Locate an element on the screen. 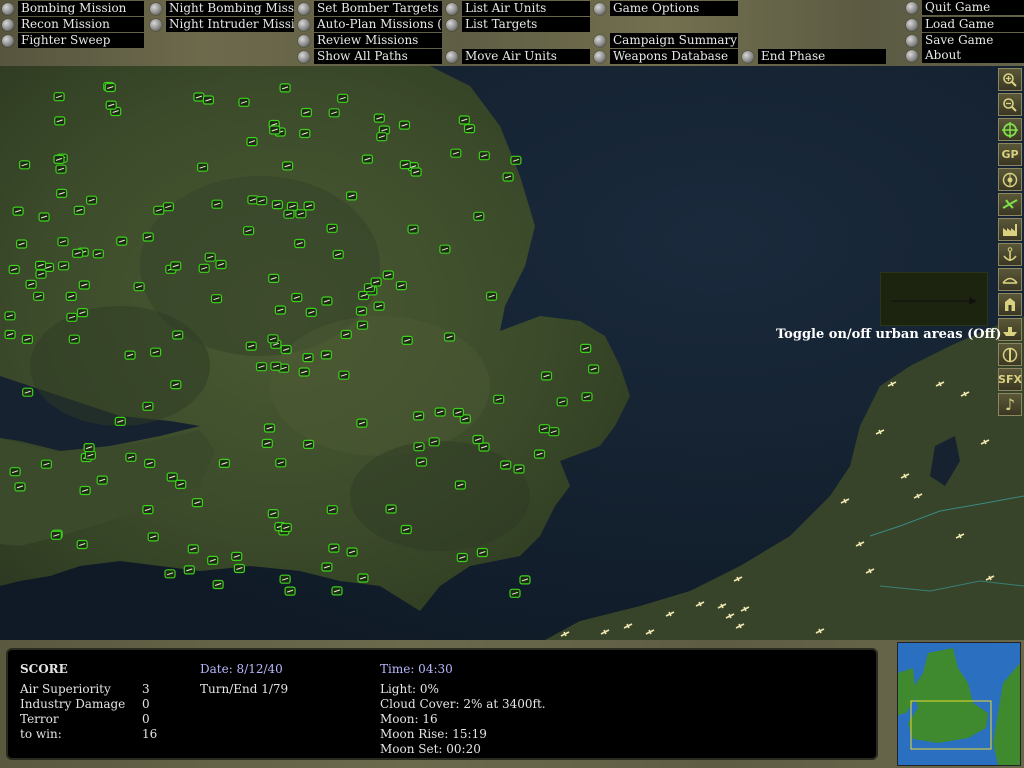 The width and height of the screenshot is (1024, 768). menu-bombing-mission: Bombing Mission is located at coordinates (73, 8).